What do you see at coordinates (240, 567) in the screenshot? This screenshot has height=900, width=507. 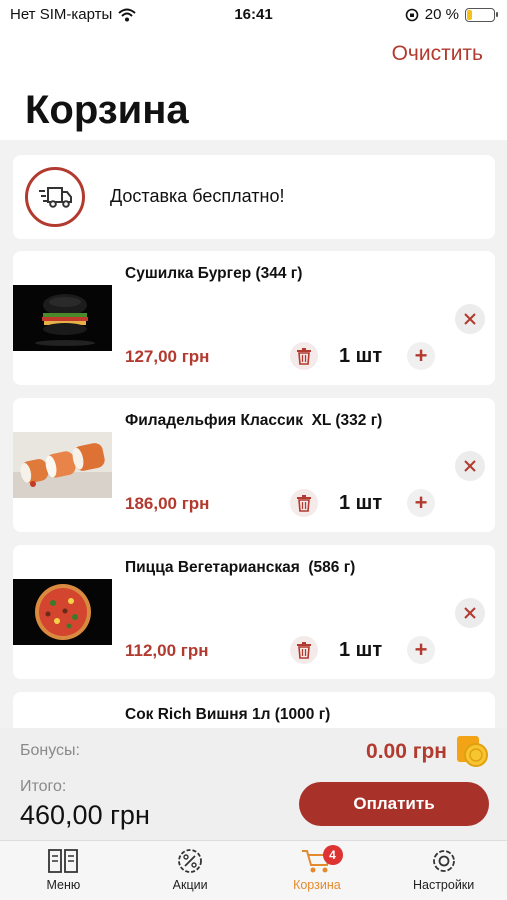 I see `item-name: Пицца Вегетарианская (586 г)` at bounding box center [240, 567].